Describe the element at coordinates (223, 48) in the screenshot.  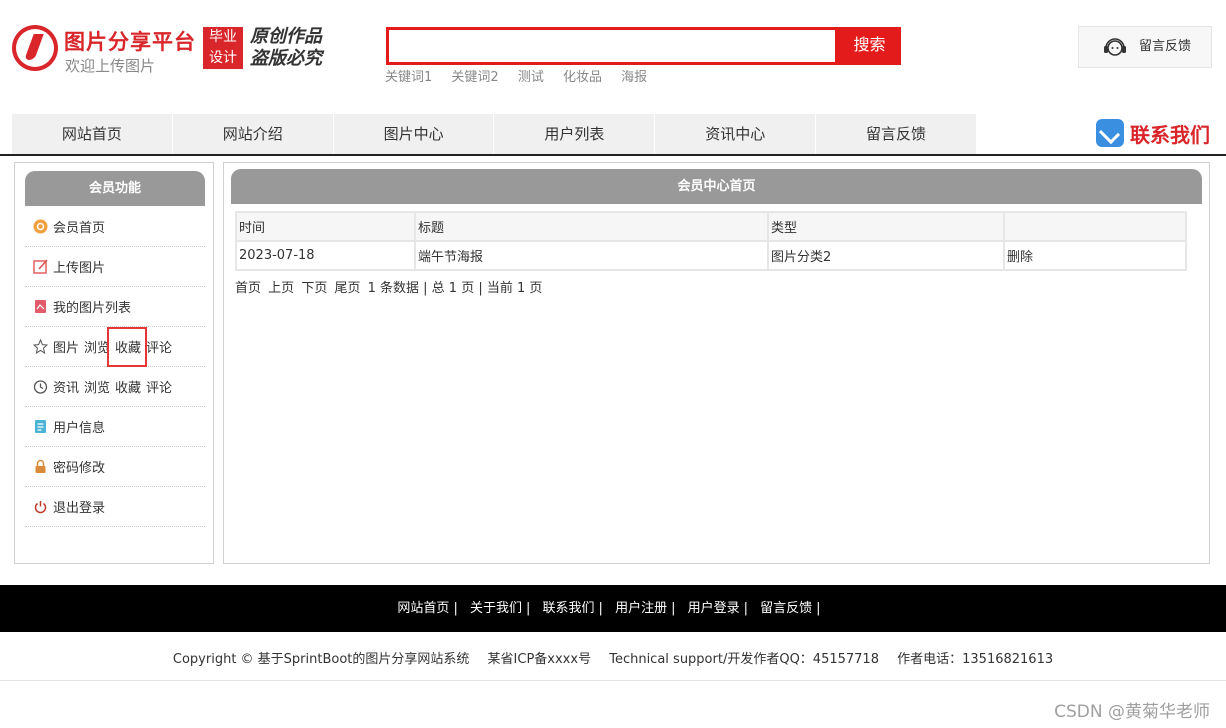
I see `graduation-stamp: 毕业 设计` at that location.